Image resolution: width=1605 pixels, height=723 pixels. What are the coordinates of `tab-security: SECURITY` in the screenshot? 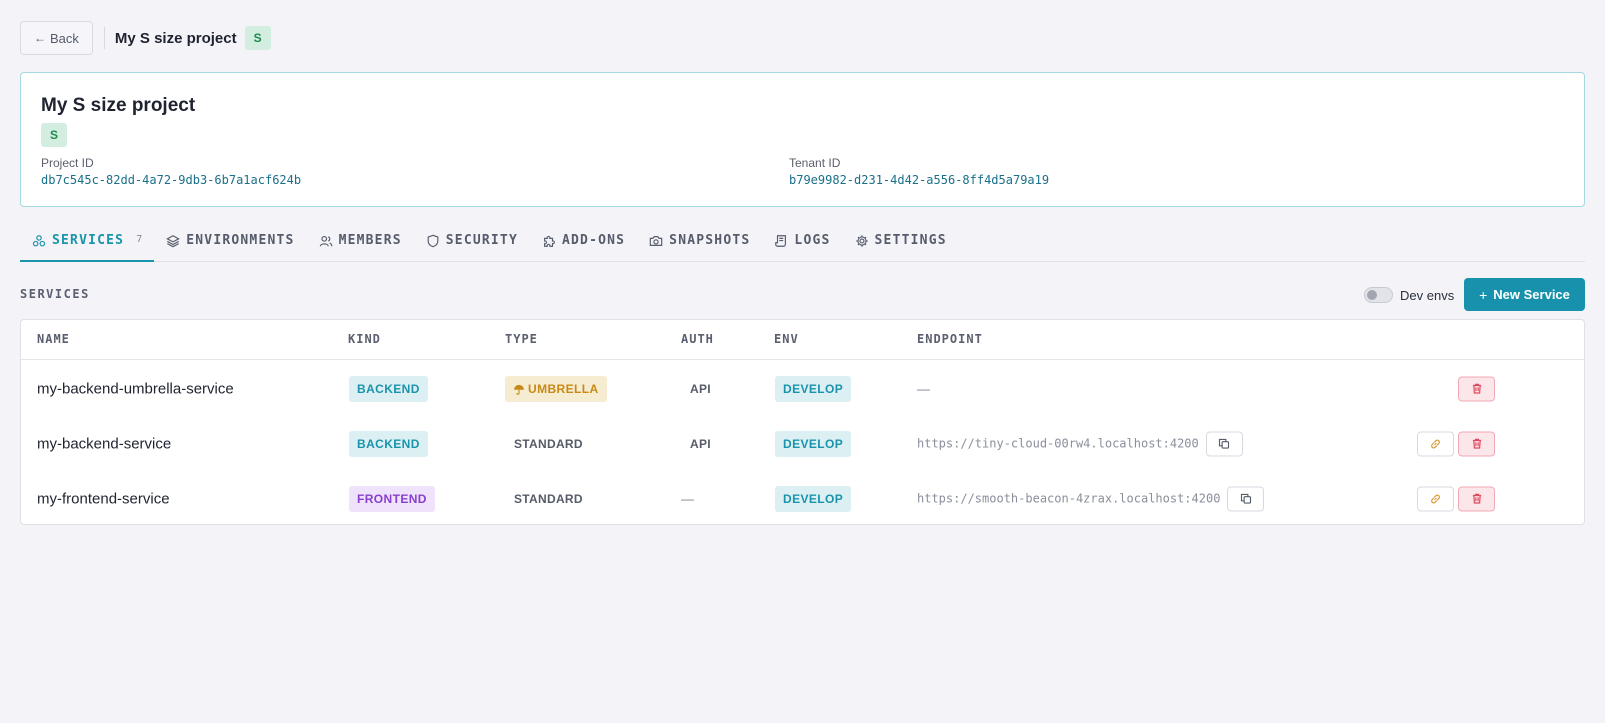 It's located at (472, 244).